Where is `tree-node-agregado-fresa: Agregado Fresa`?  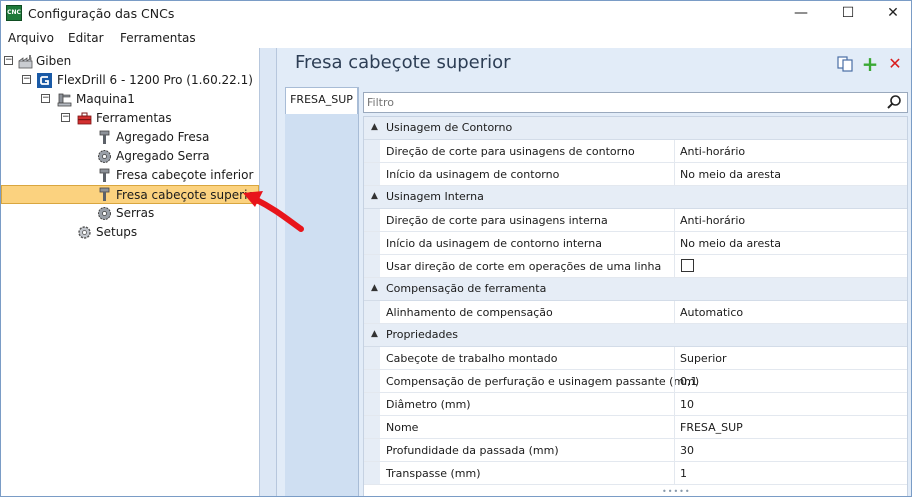
tree-node-agregado-fresa: Agregado Fresa is located at coordinates (126, 137).